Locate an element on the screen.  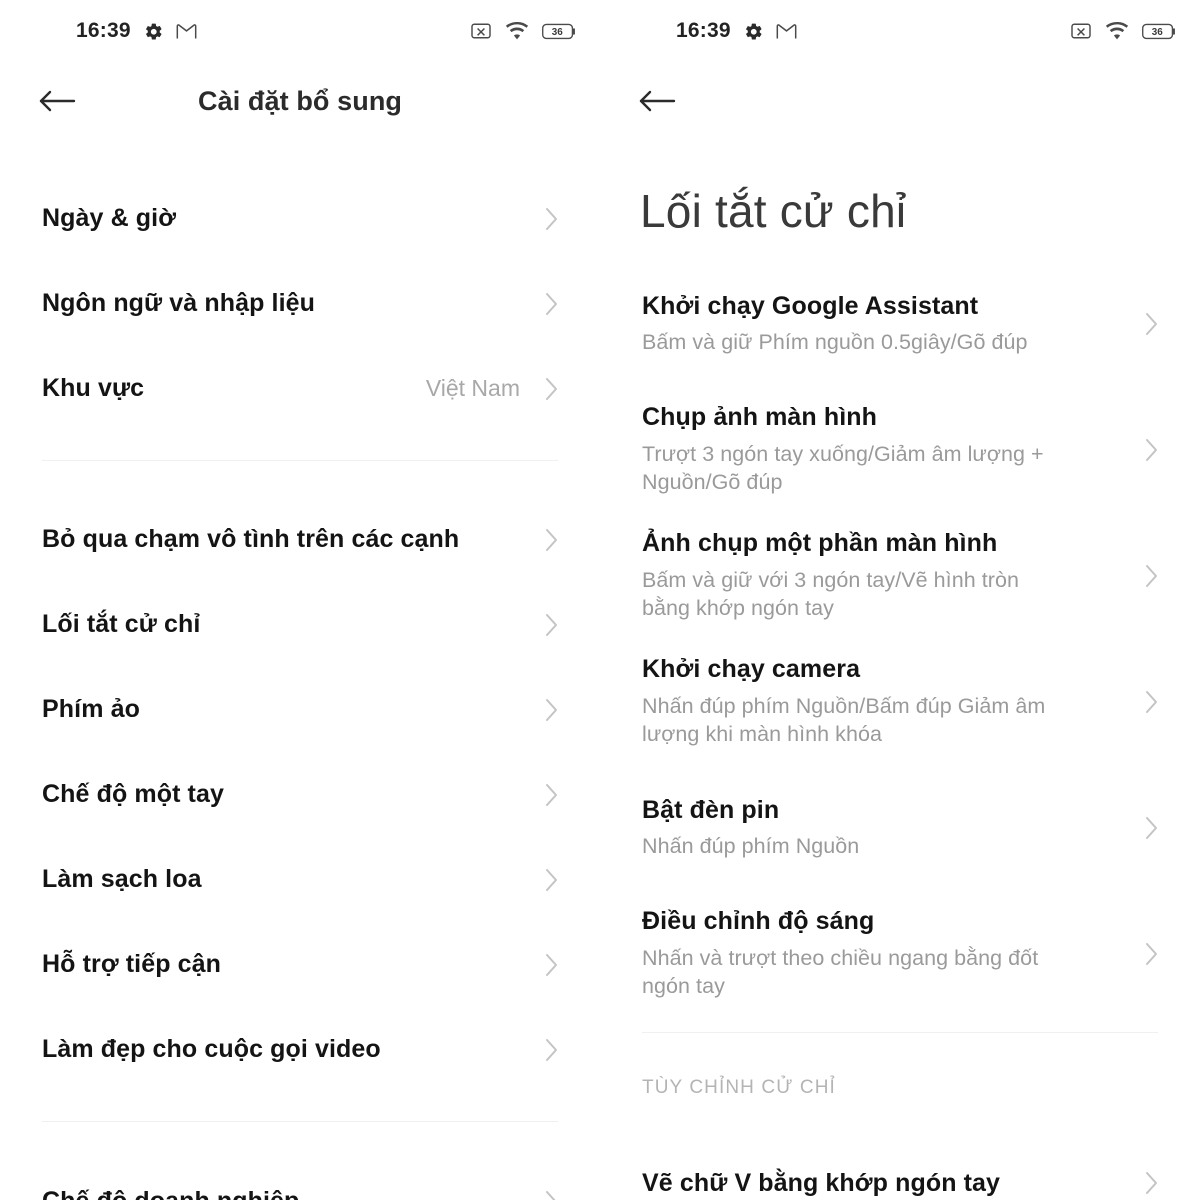
list-item-text: Bỏ qua chạm vô tình trên các cạnh is located at coordinates (290, 539).